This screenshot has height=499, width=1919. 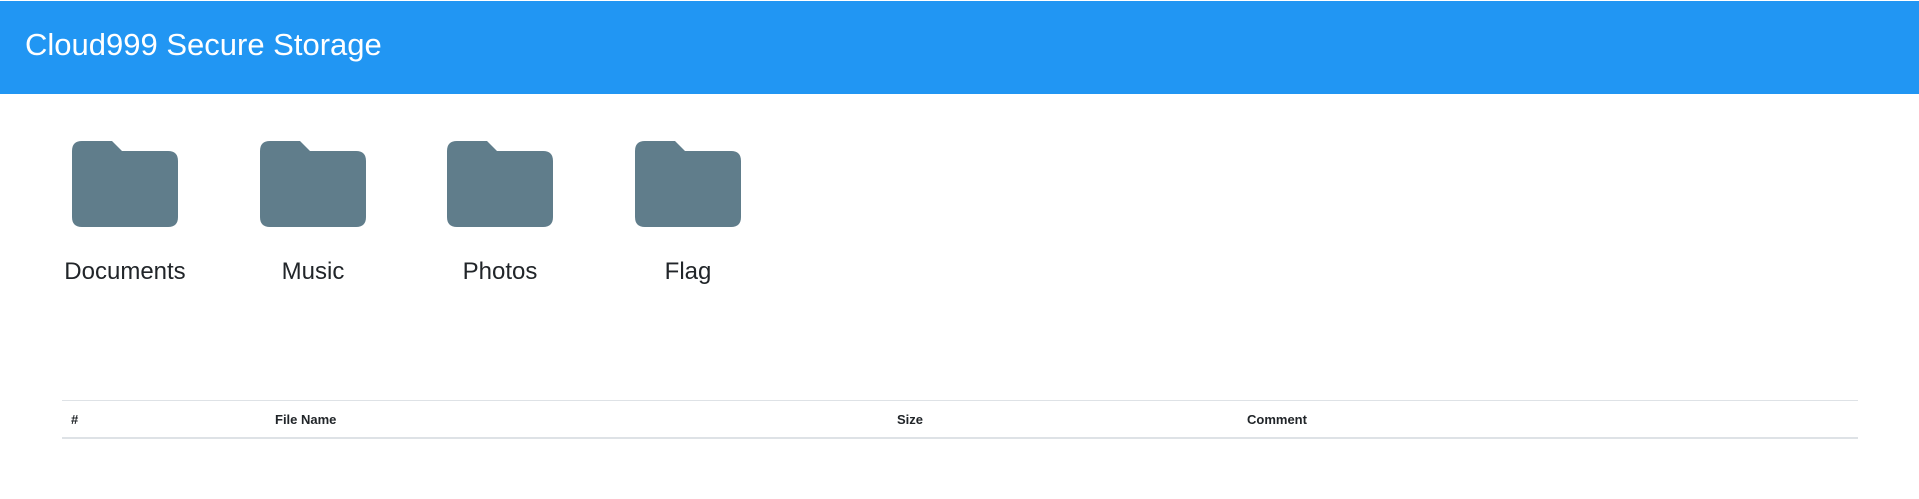 What do you see at coordinates (75, 419) in the screenshot?
I see `column-header-index: #` at bounding box center [75, 419].